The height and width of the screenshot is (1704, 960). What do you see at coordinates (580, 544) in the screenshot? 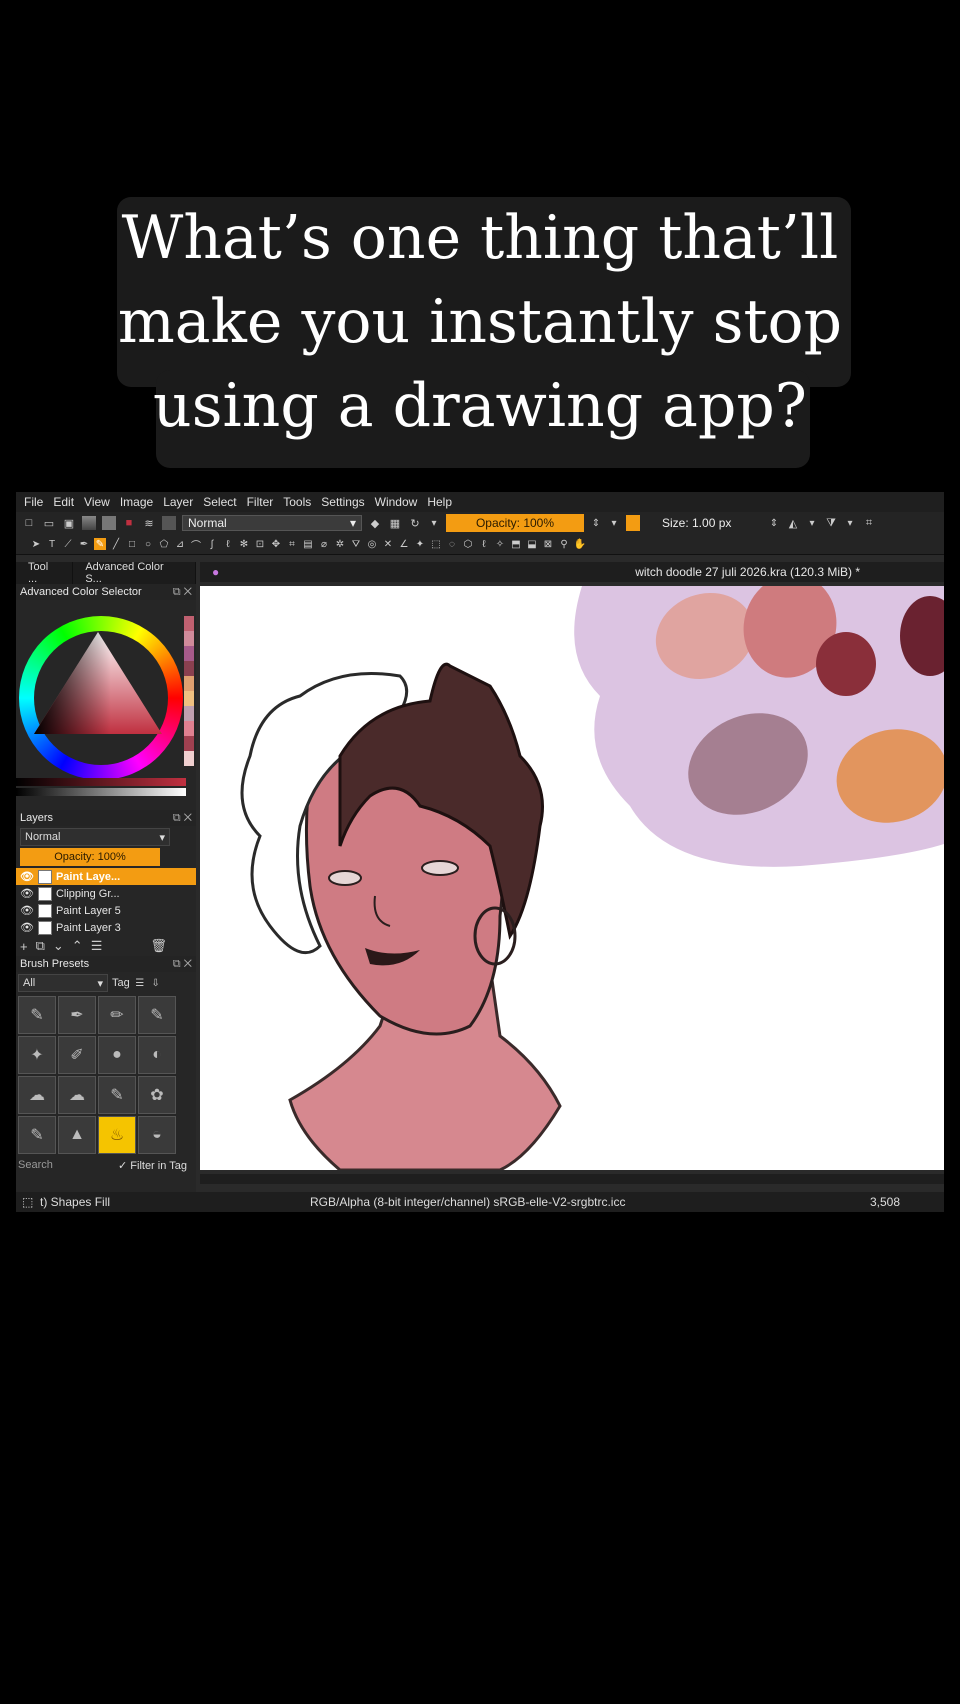
I see `pan-tool-icon: ✋` at bounding box center [580, 544].